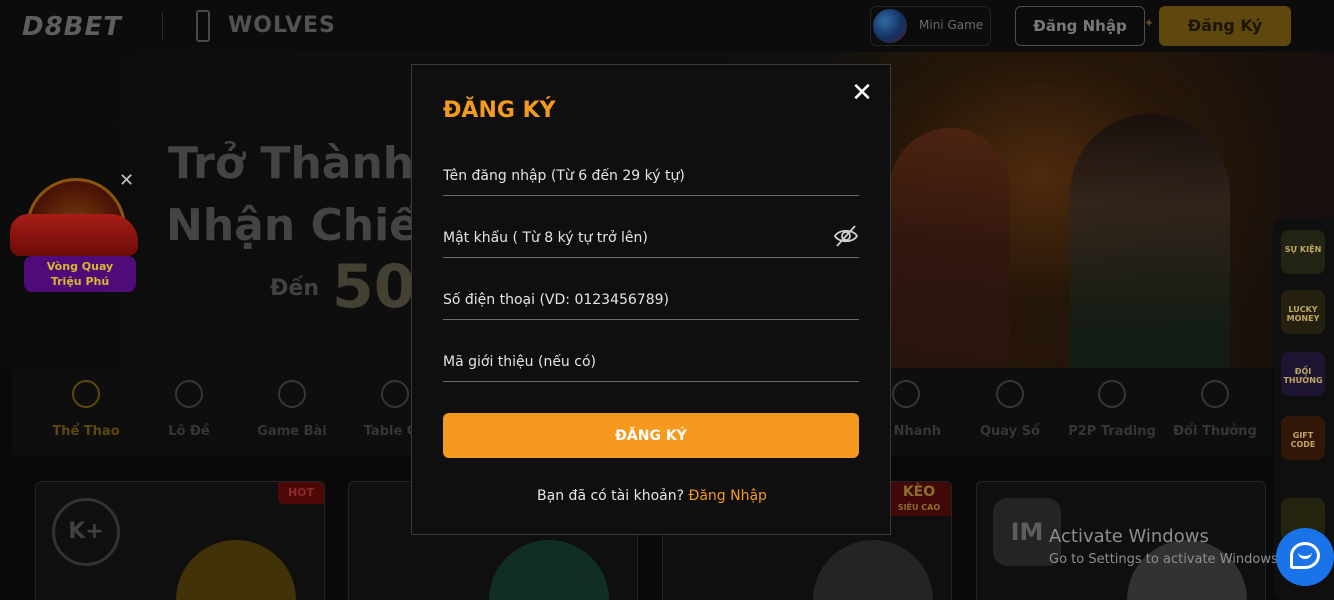  What do you see at coordinates (651, 362) in the screenshot?
I see `referral-code-input` at bounding box center [651, 362].